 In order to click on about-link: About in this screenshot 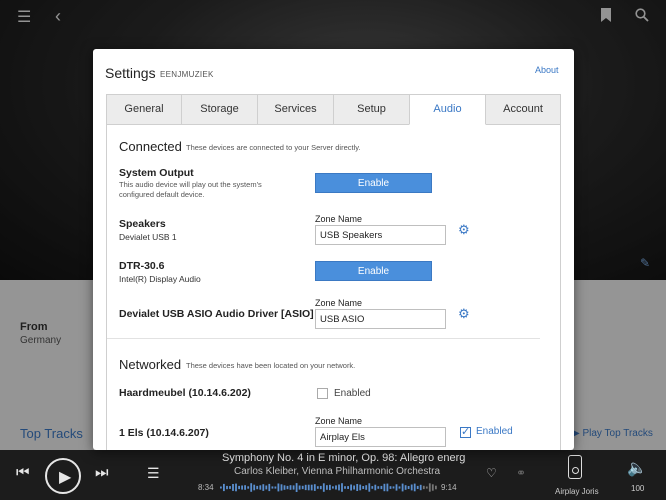, I will do `click(547, 70)`.